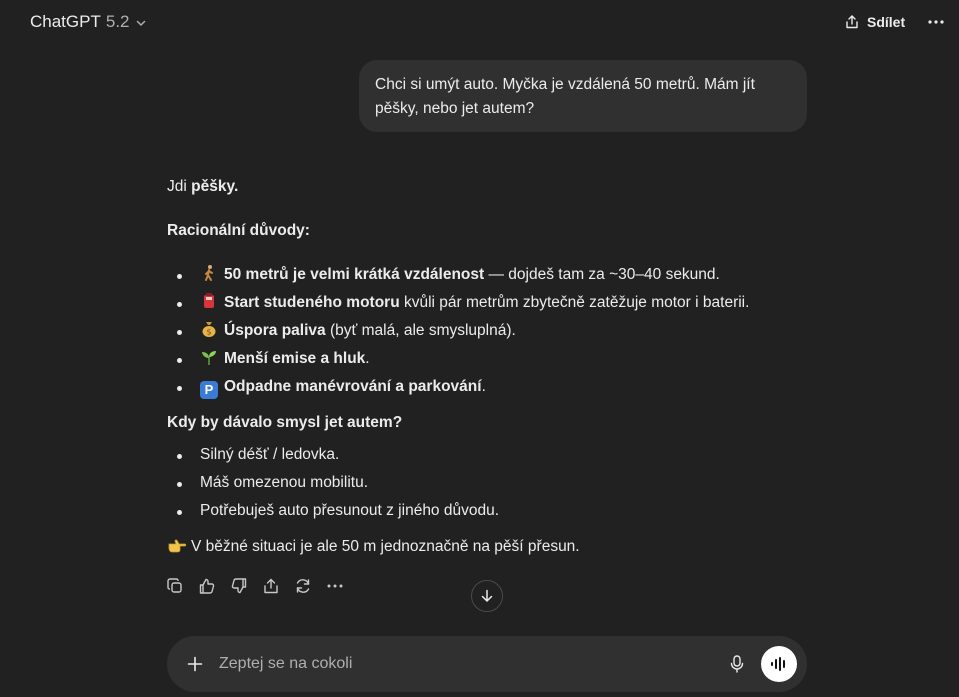  Describe the element at coordinates (236, 186) in the screenshot. I see `intro-suffix: .` at that location.